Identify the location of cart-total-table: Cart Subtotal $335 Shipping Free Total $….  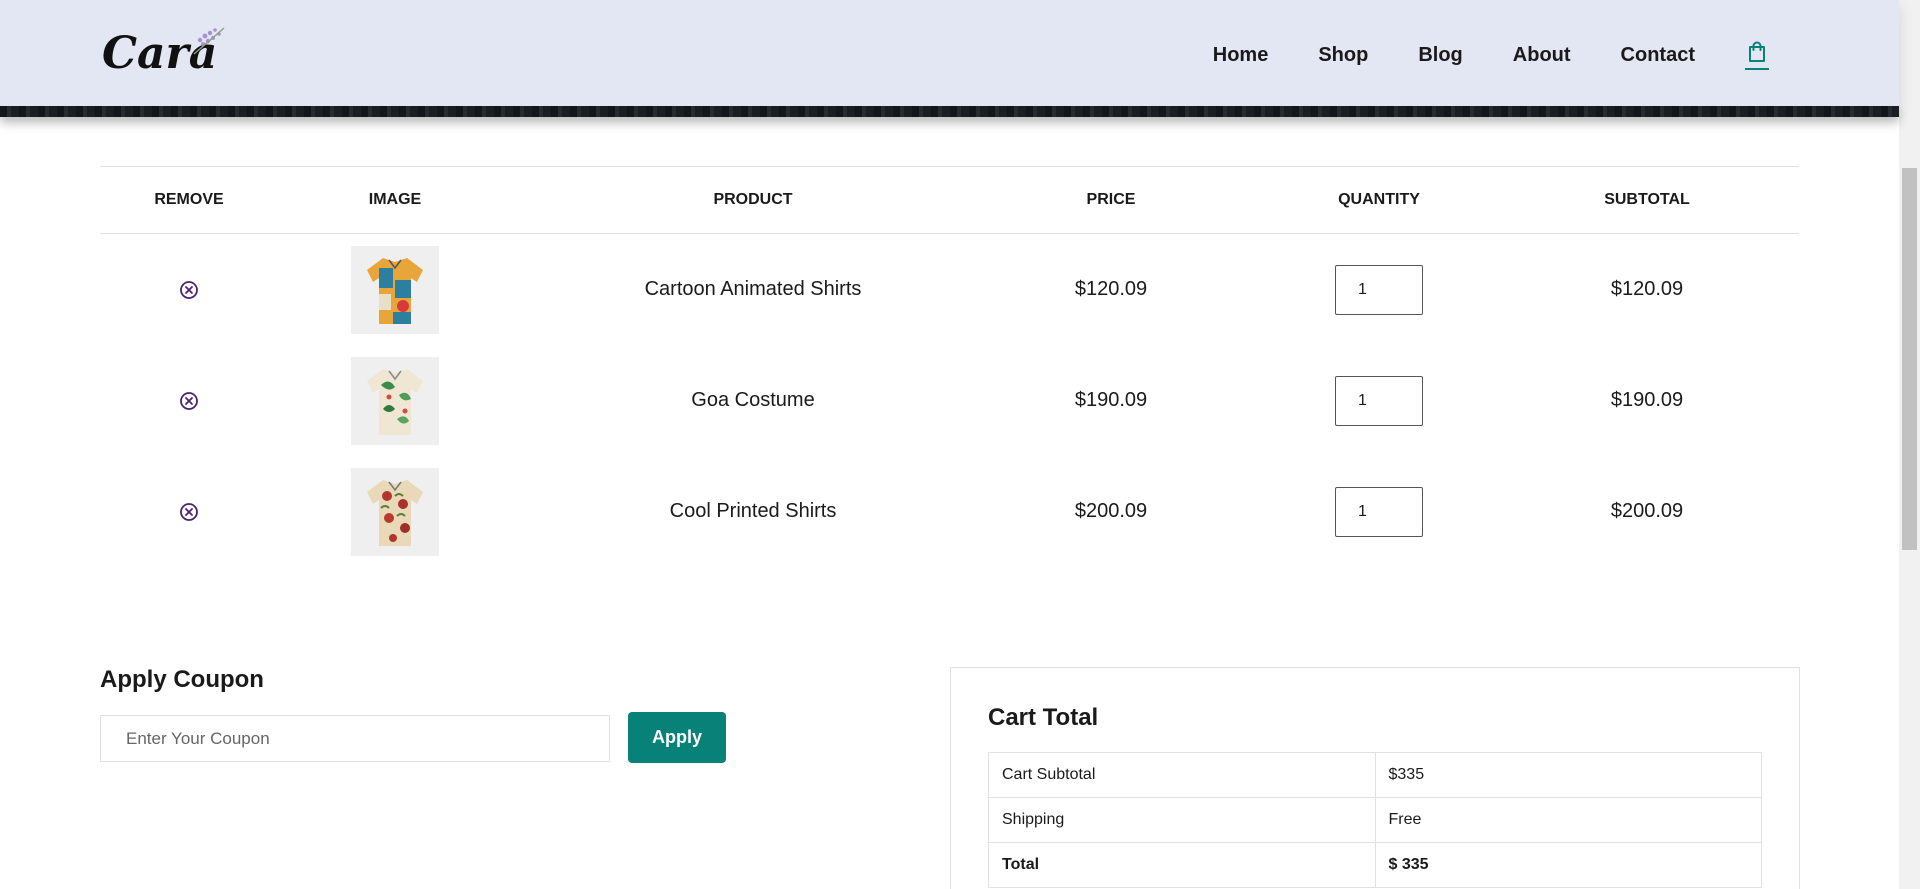
(1375, 820).